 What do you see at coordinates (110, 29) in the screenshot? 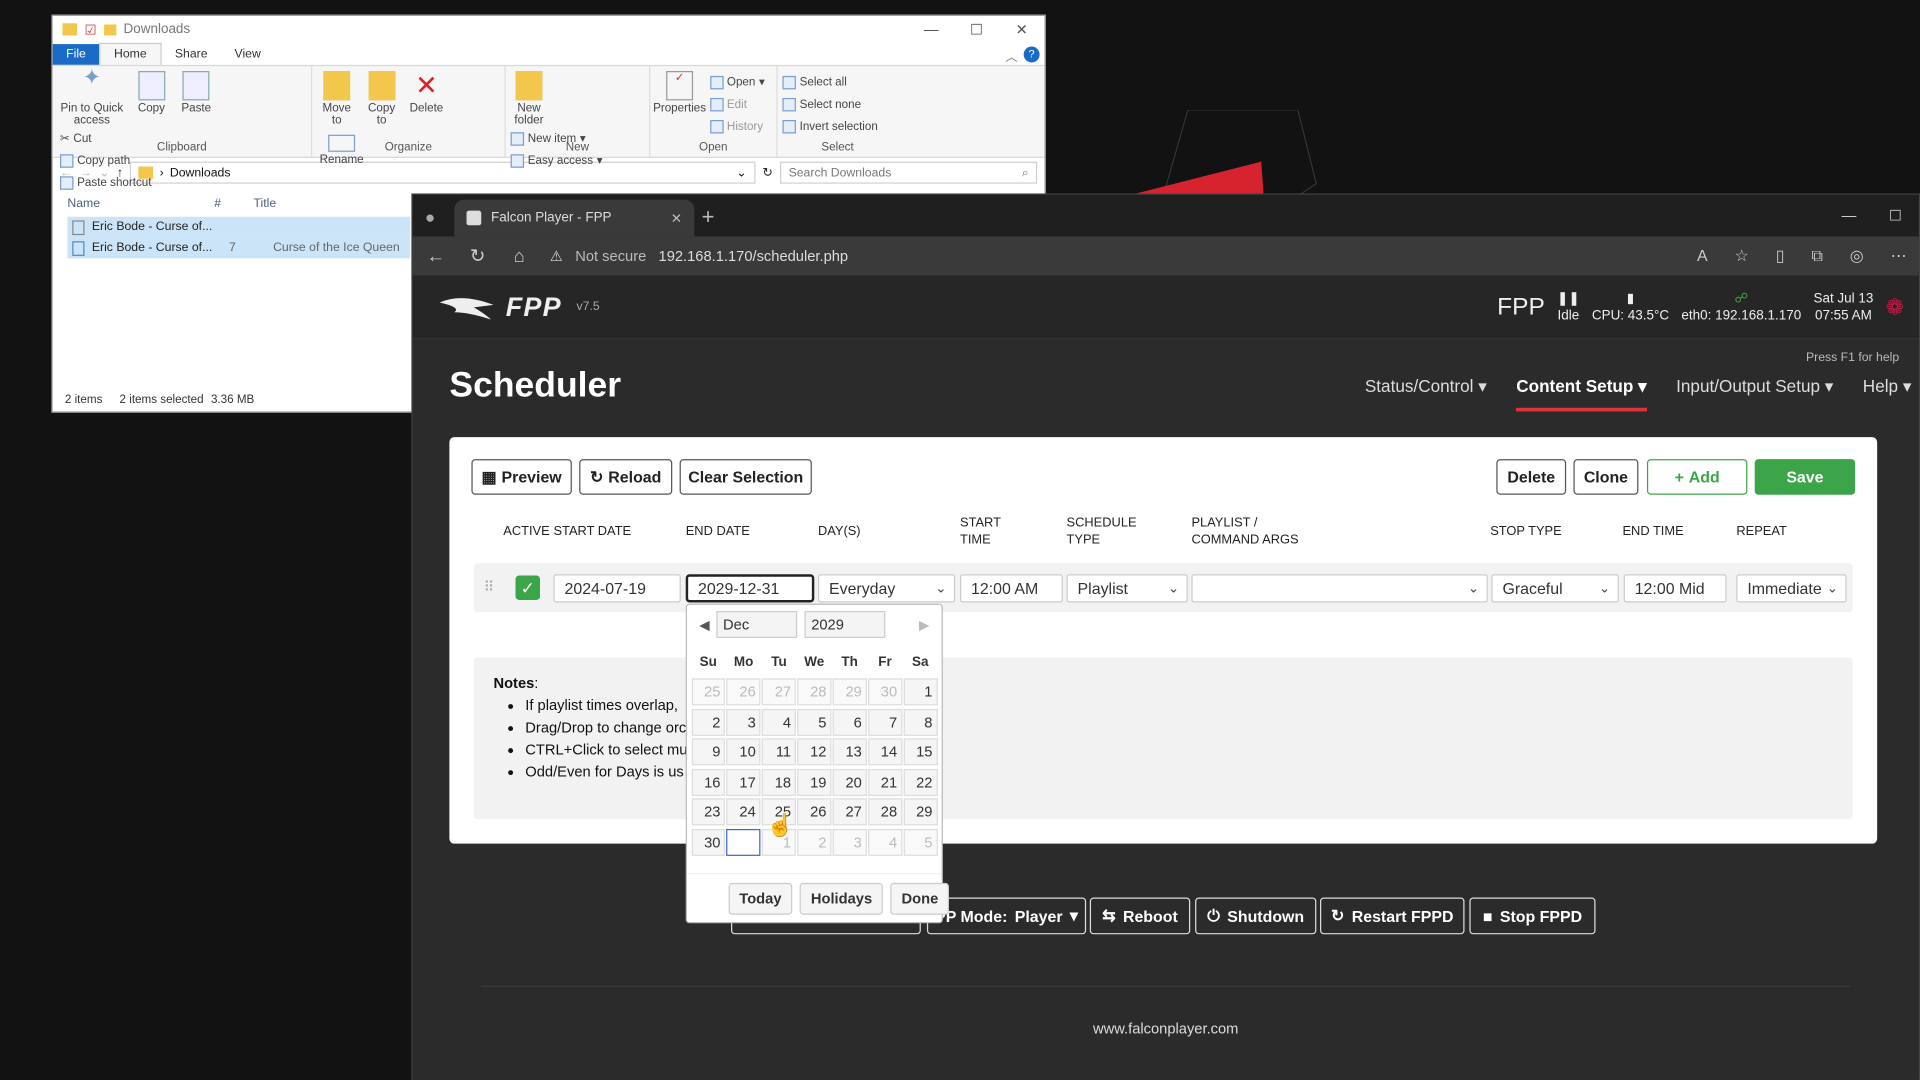
I see `folder-quick-icon` at bounding box center [110, 29].